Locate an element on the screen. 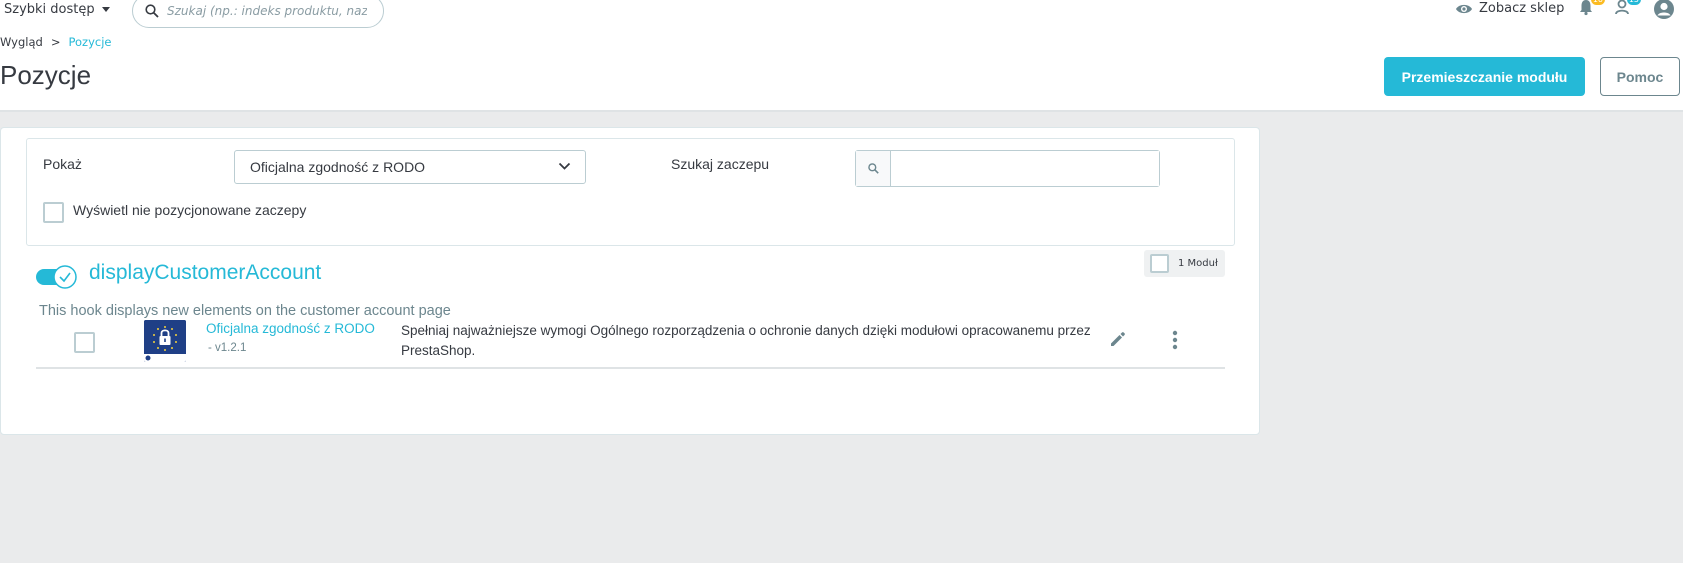  module-count: 1 Moduł is located at coordinates (1184, 263).